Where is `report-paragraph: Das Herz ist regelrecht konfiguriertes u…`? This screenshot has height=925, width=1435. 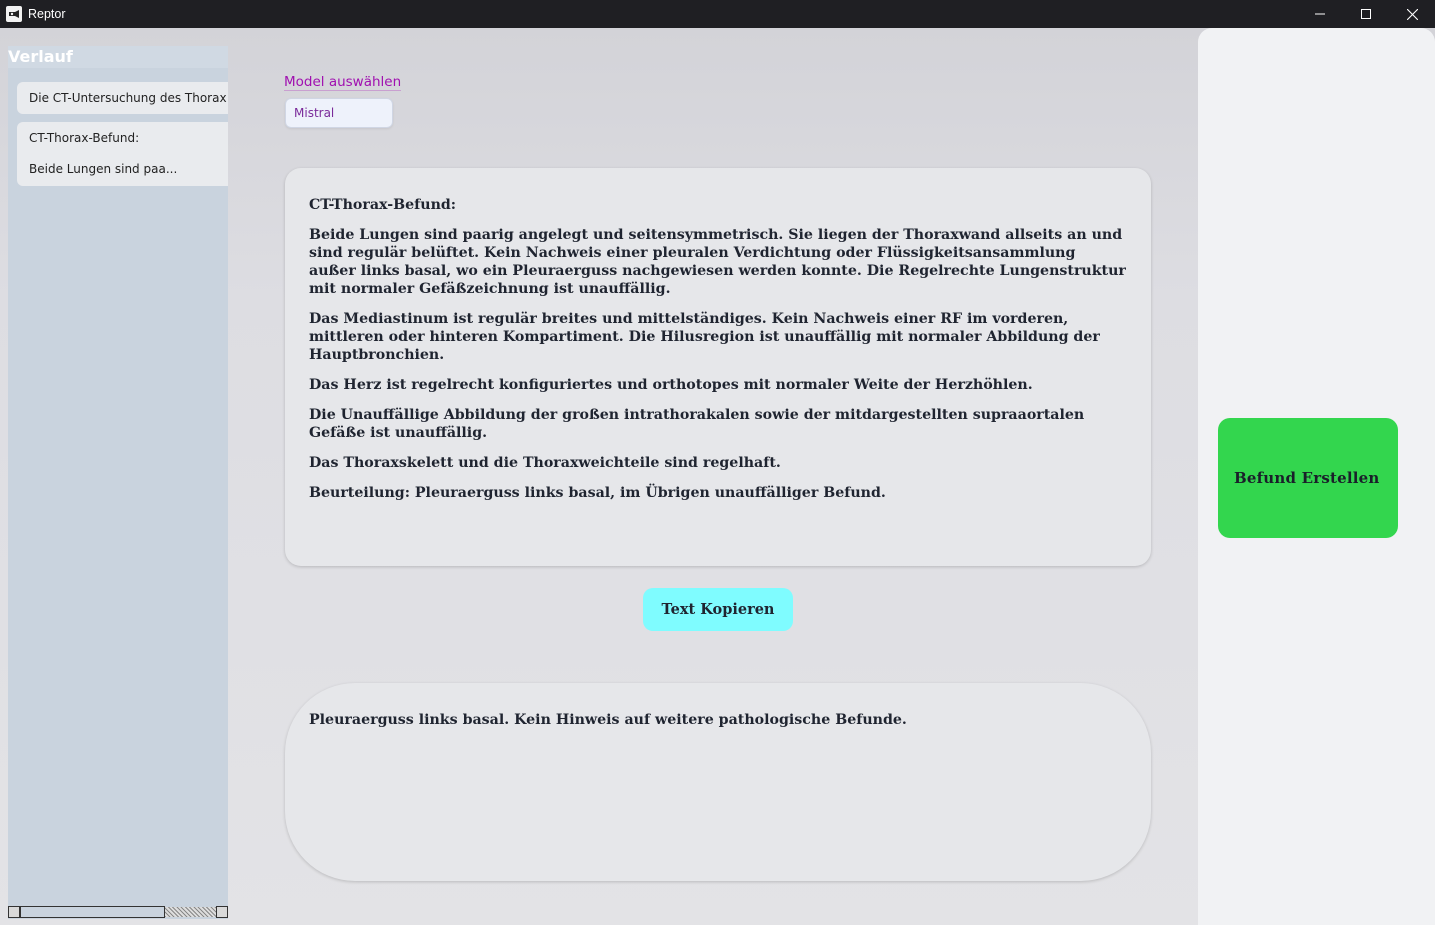
report-paragraph: Das Herz ist regelrecht konfiguriertes u… is located at coordinates (671, 385).